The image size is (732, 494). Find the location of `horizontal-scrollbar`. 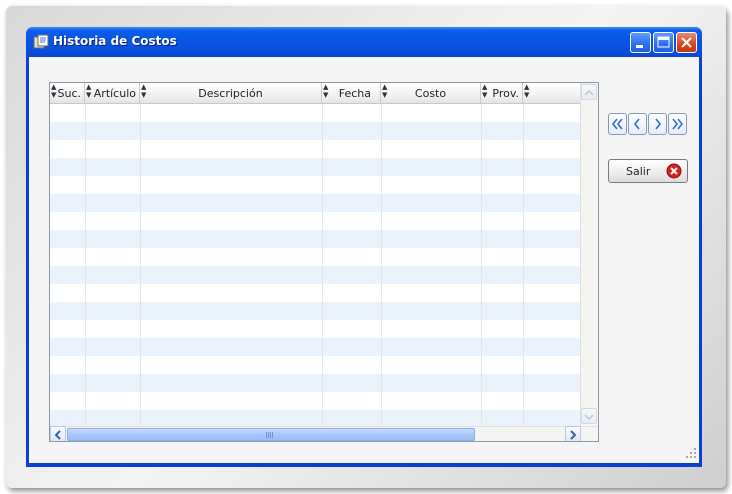

horizontal-scrollbar is located at coordinates (324, 433).